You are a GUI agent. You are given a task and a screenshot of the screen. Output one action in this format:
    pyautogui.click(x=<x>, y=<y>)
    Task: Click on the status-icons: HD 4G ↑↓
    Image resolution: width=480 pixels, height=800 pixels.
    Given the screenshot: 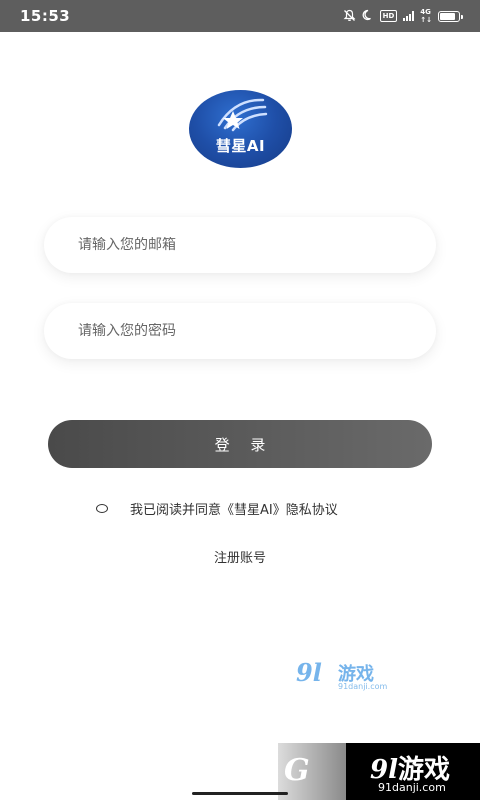 What is the action you would take?
    pyautogui.click(x=403, y=16)
    